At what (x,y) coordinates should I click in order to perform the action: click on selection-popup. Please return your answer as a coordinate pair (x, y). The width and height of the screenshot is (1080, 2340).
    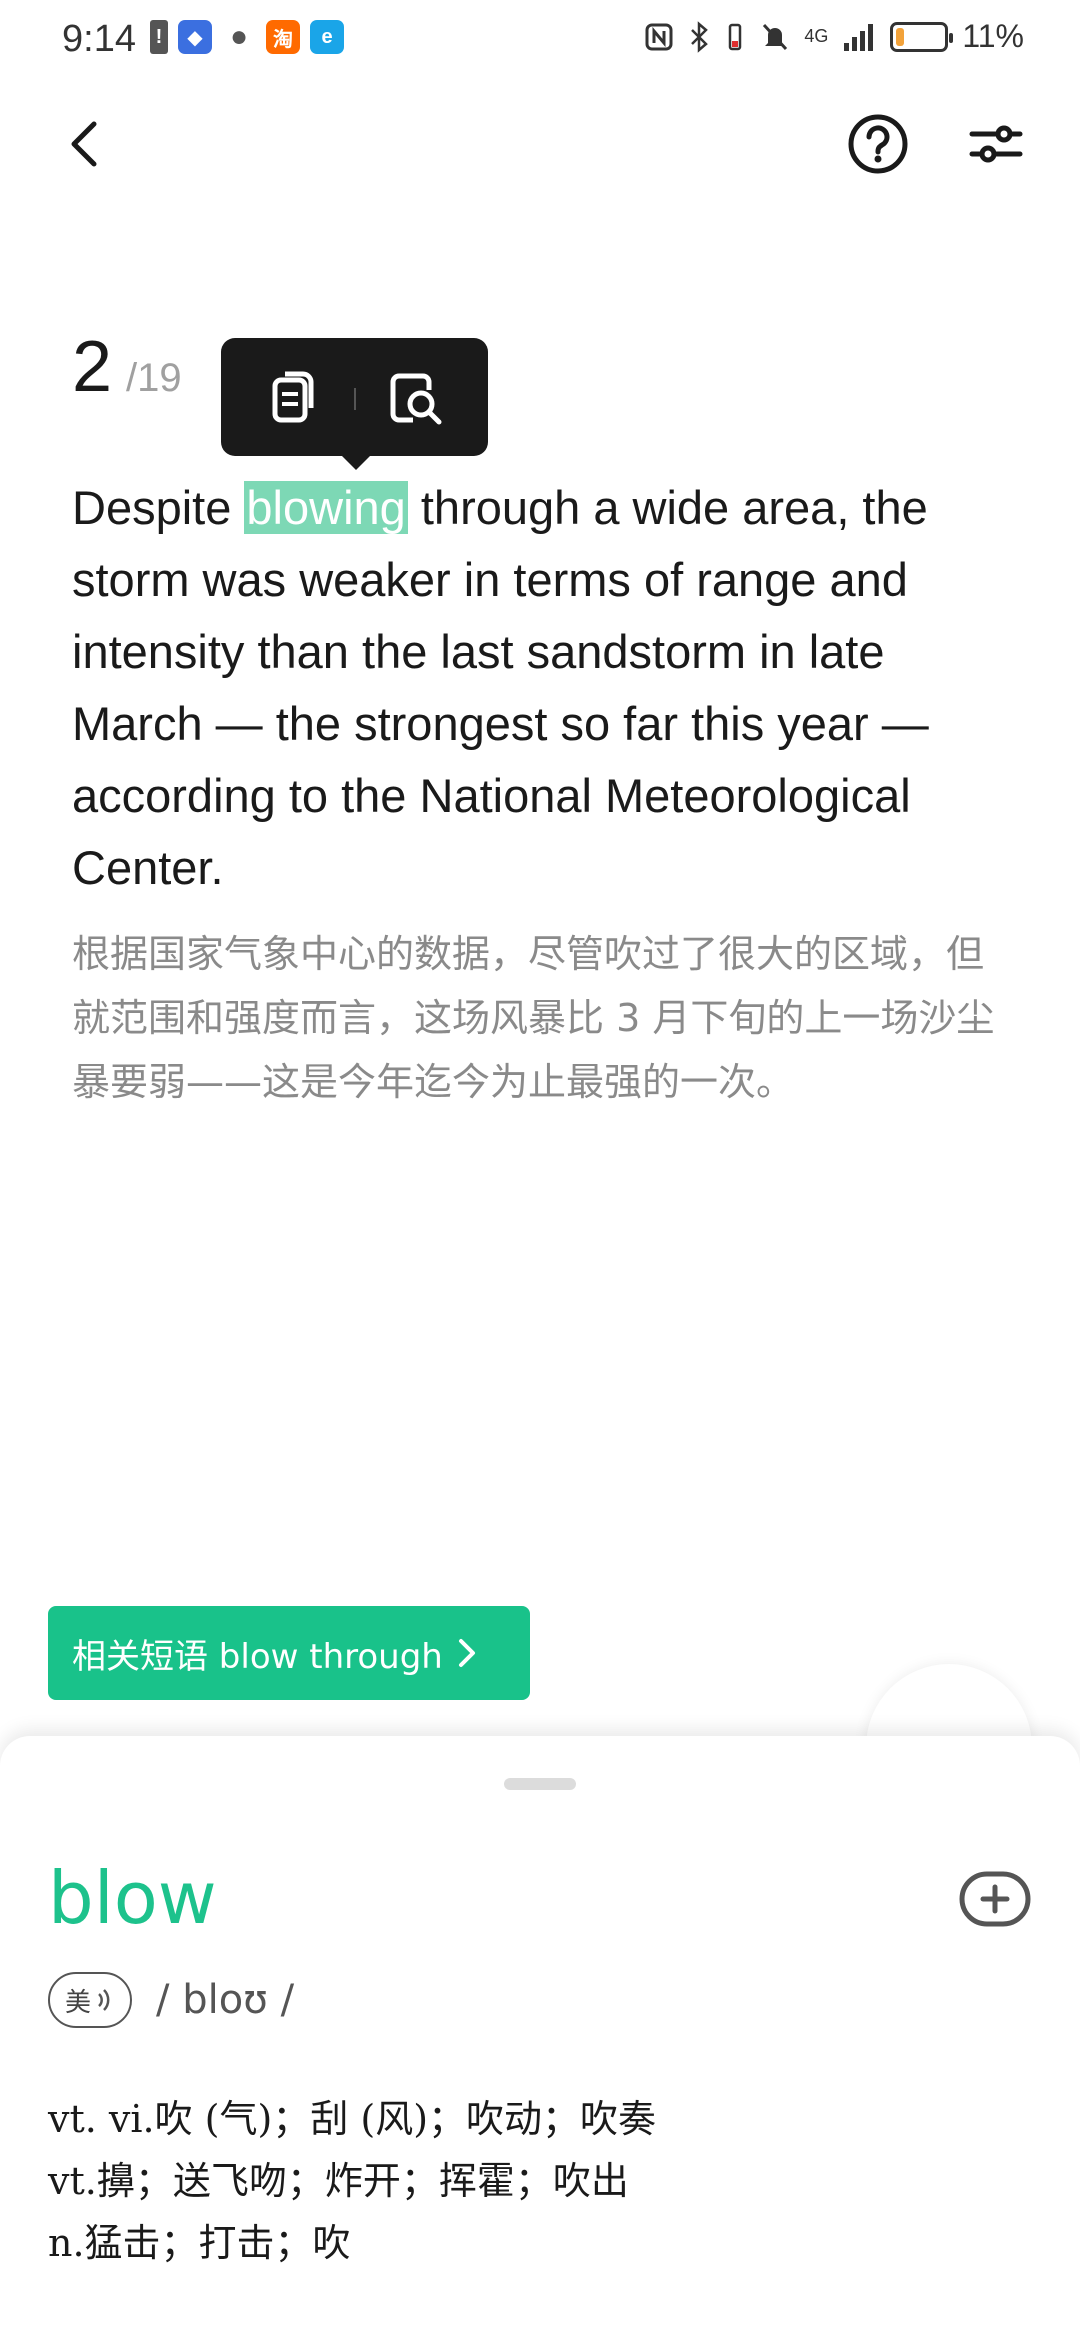
    Looking at the image, I should click on (354, 404).